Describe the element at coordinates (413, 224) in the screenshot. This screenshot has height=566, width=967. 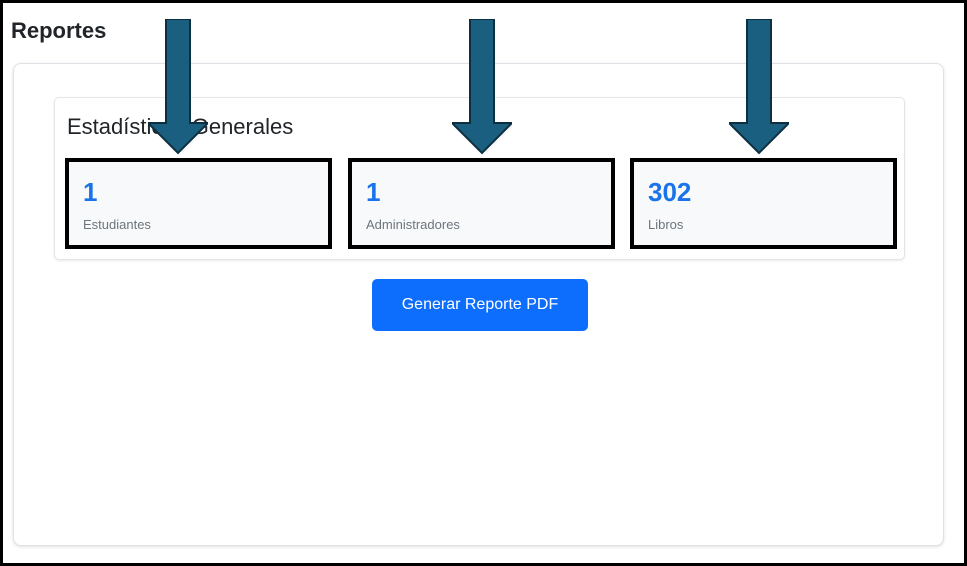
I see `stat-label: Administradores` at that location.